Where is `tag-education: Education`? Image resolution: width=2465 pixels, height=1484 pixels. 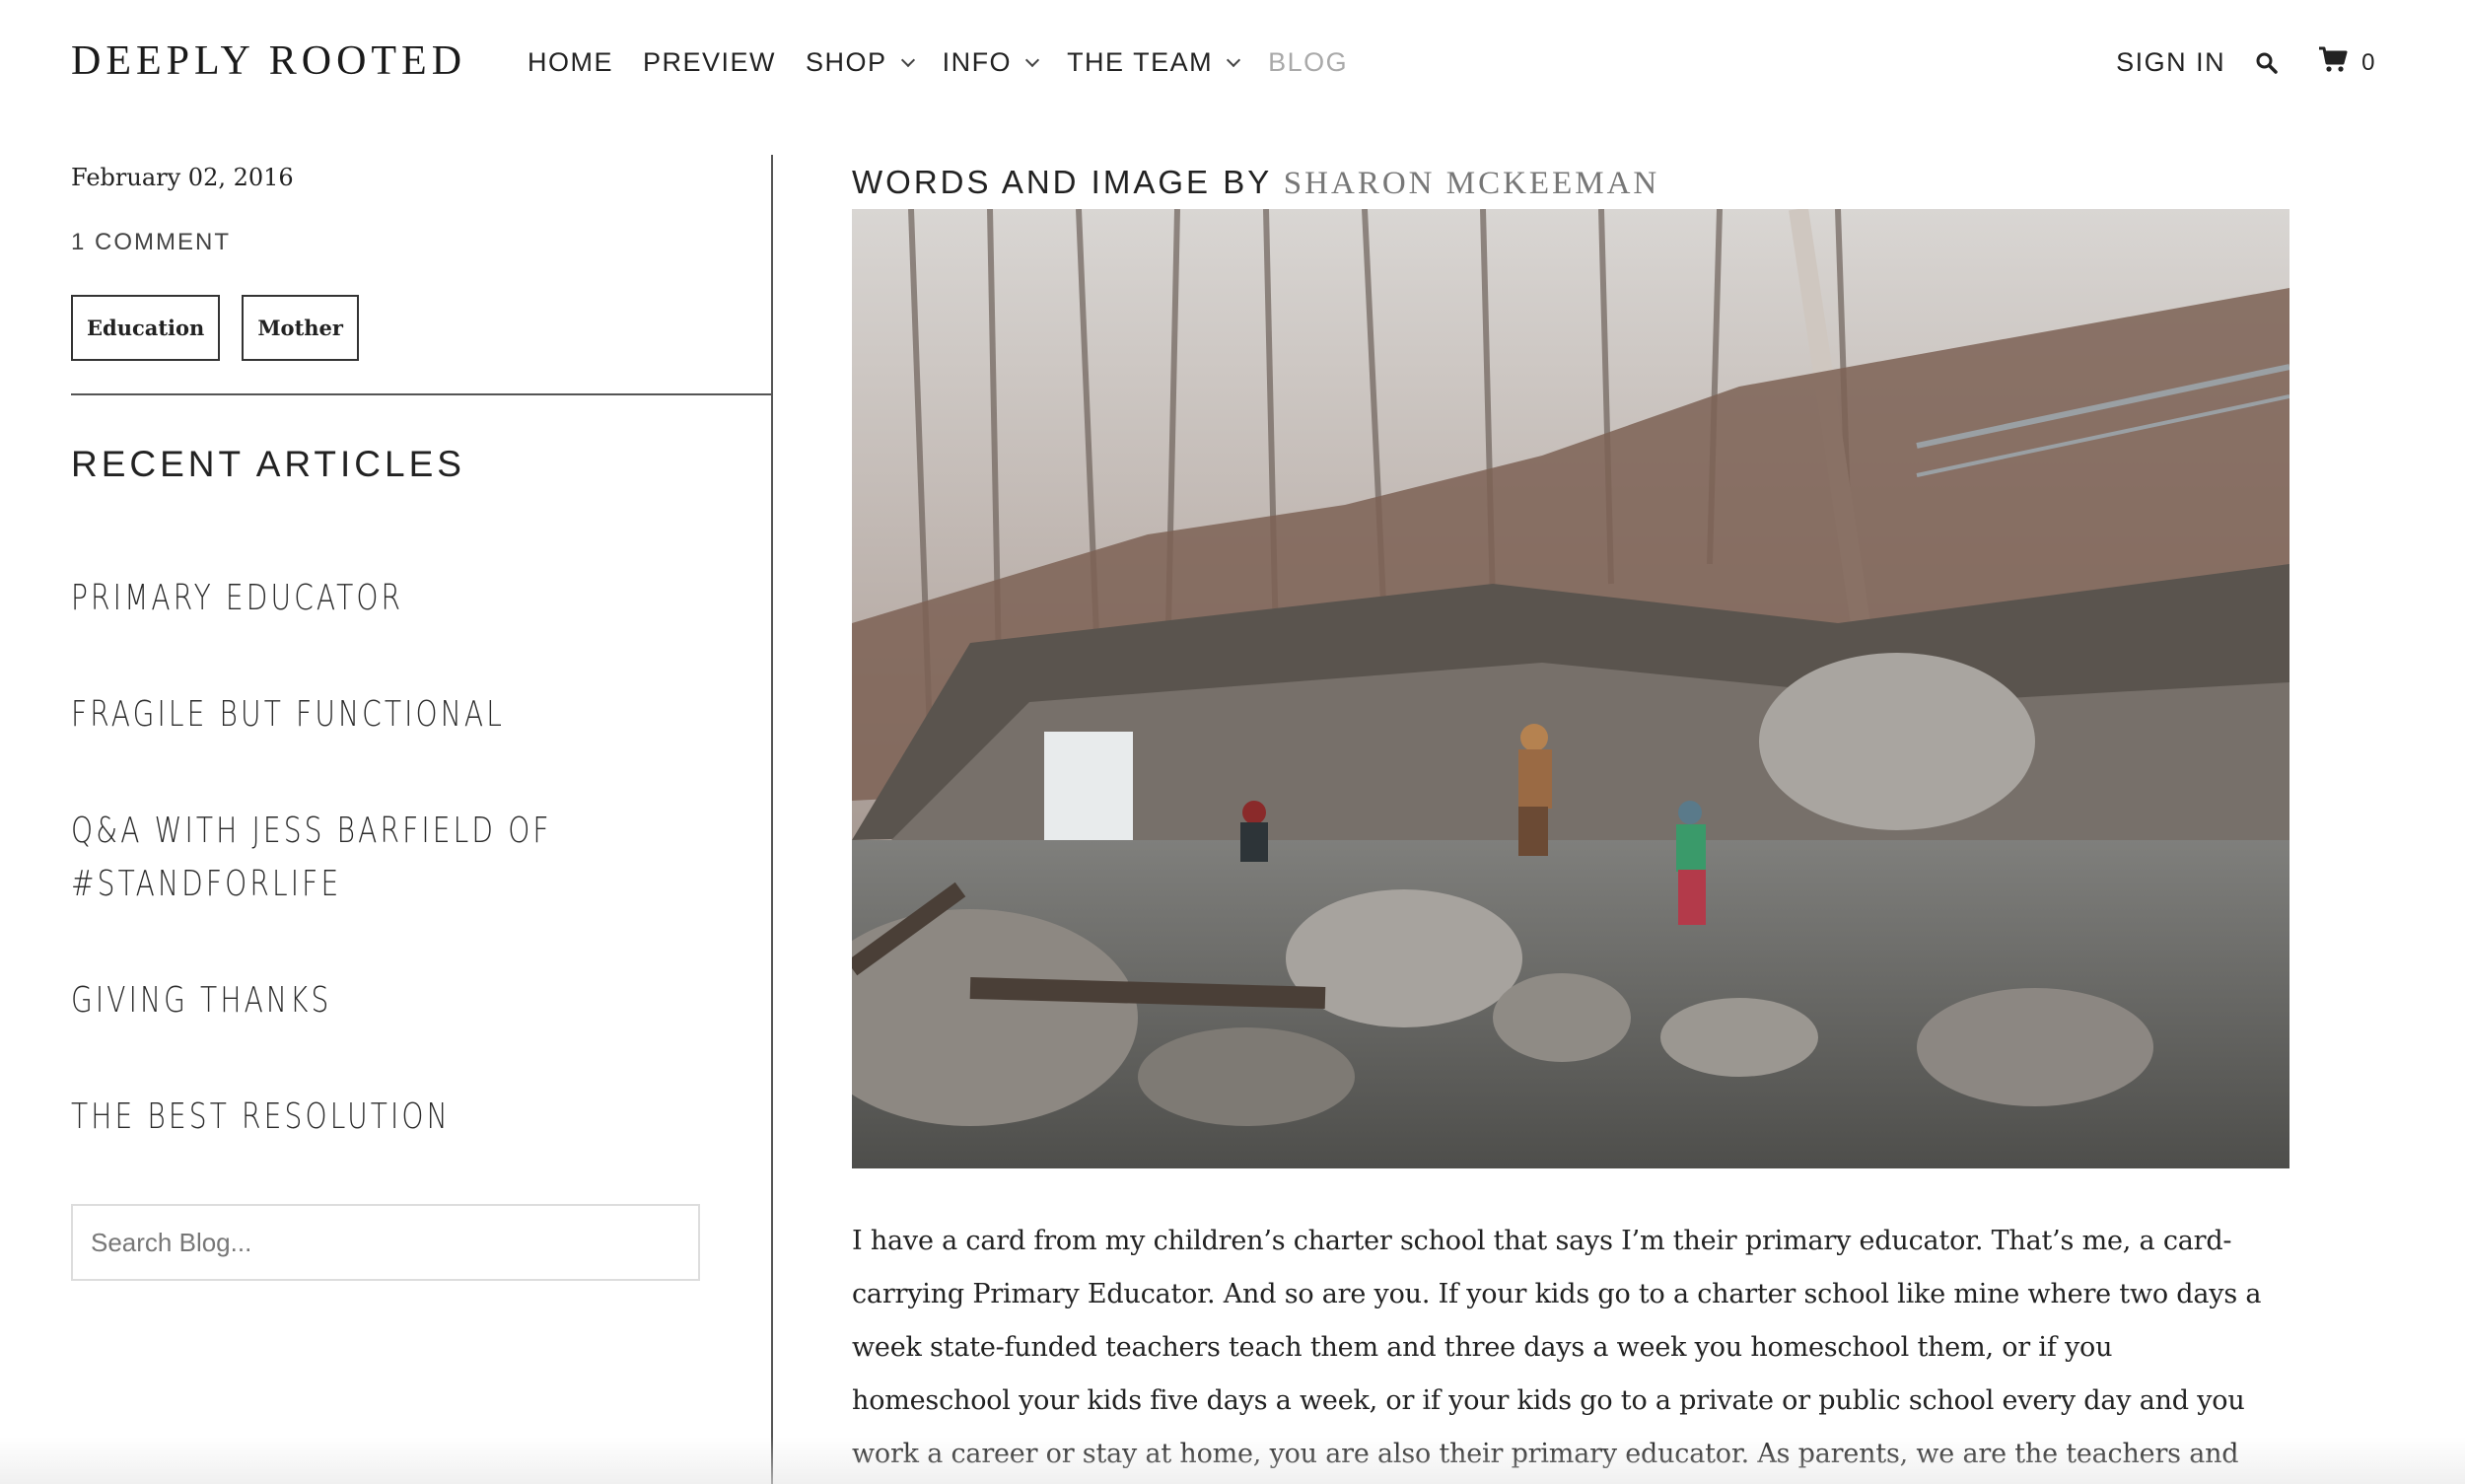
tag-education: Education is located at coordinates (146, 328).